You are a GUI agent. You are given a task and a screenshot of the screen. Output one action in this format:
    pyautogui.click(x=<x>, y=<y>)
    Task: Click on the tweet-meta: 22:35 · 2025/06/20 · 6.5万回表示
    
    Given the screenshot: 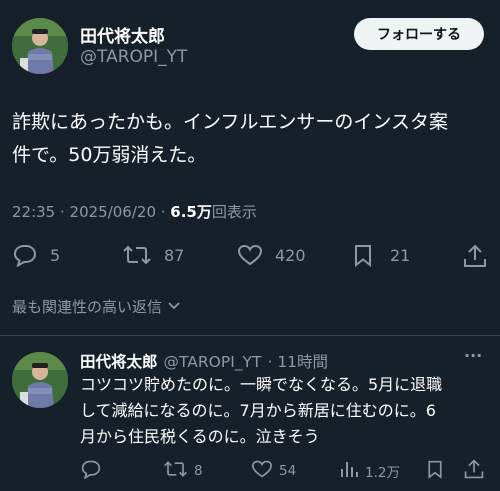 What is the action you would take?
    pyautogui.click(x=134, y=211)
    